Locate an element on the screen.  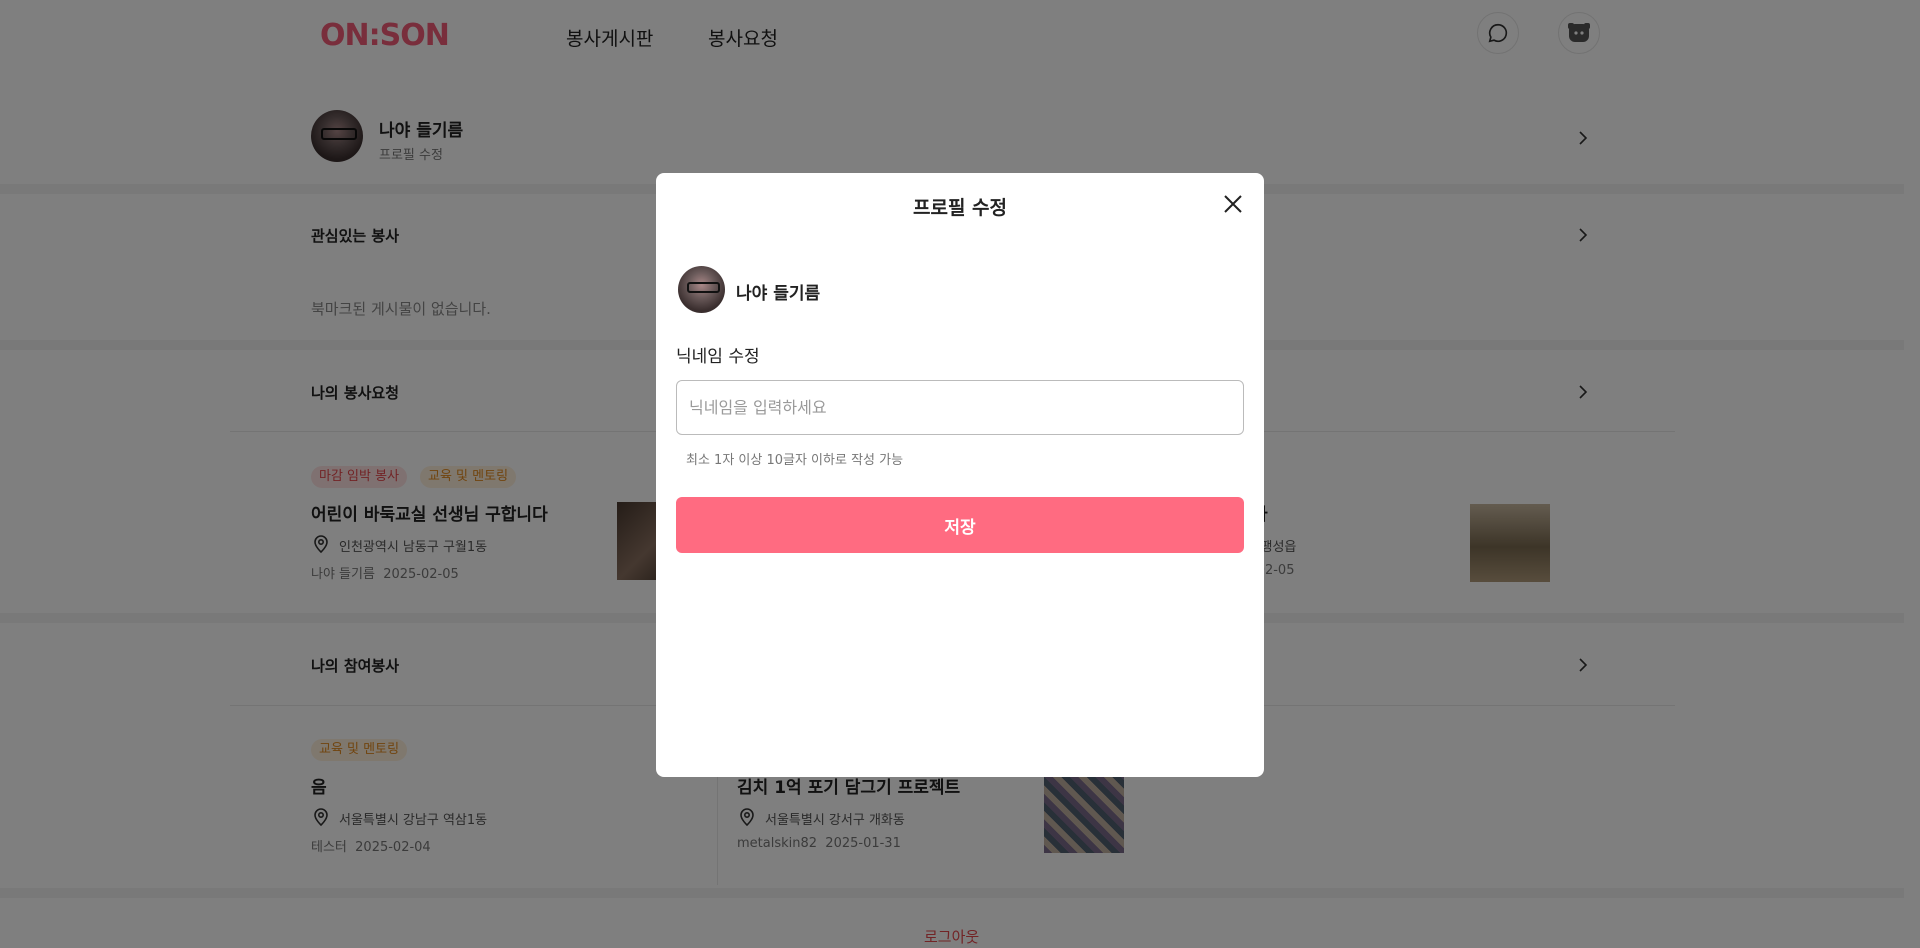
nickname-input is located at coordinates (960, 407).